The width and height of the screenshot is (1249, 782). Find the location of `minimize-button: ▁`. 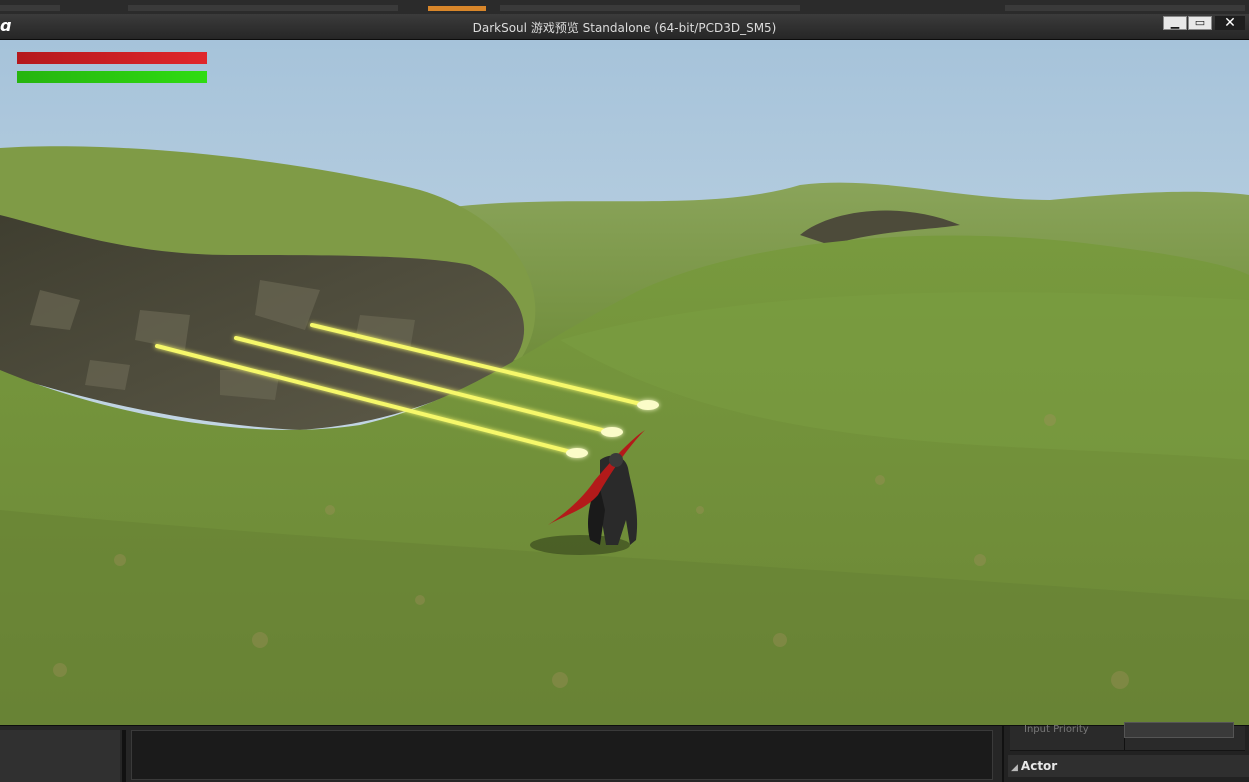

minimize-button: ▁ is located at coordinates (1175, 23).